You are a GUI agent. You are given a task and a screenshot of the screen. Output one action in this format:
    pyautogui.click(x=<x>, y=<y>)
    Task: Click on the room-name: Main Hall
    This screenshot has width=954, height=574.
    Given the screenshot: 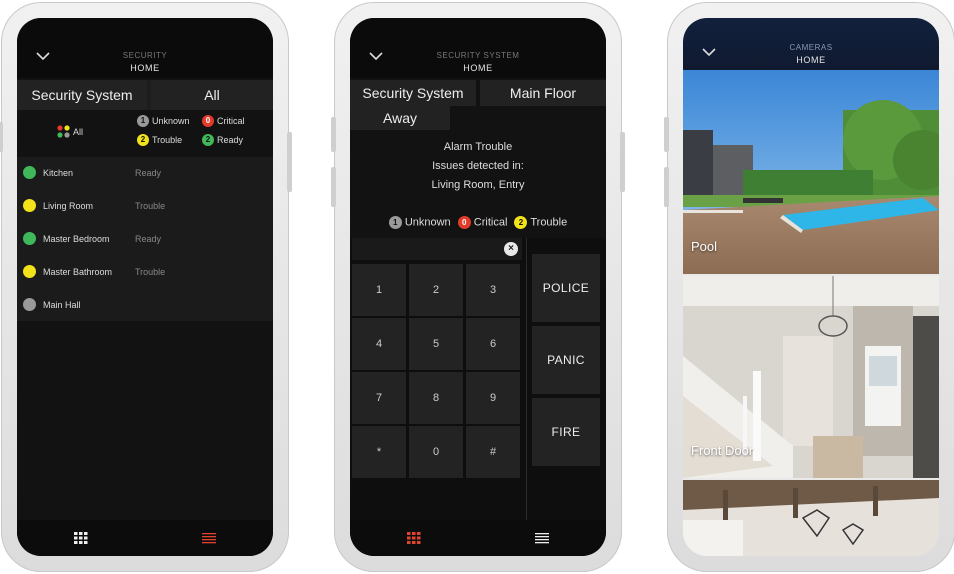 What is the action you would take?
    pyautogui.click(x=62, y=305)
    